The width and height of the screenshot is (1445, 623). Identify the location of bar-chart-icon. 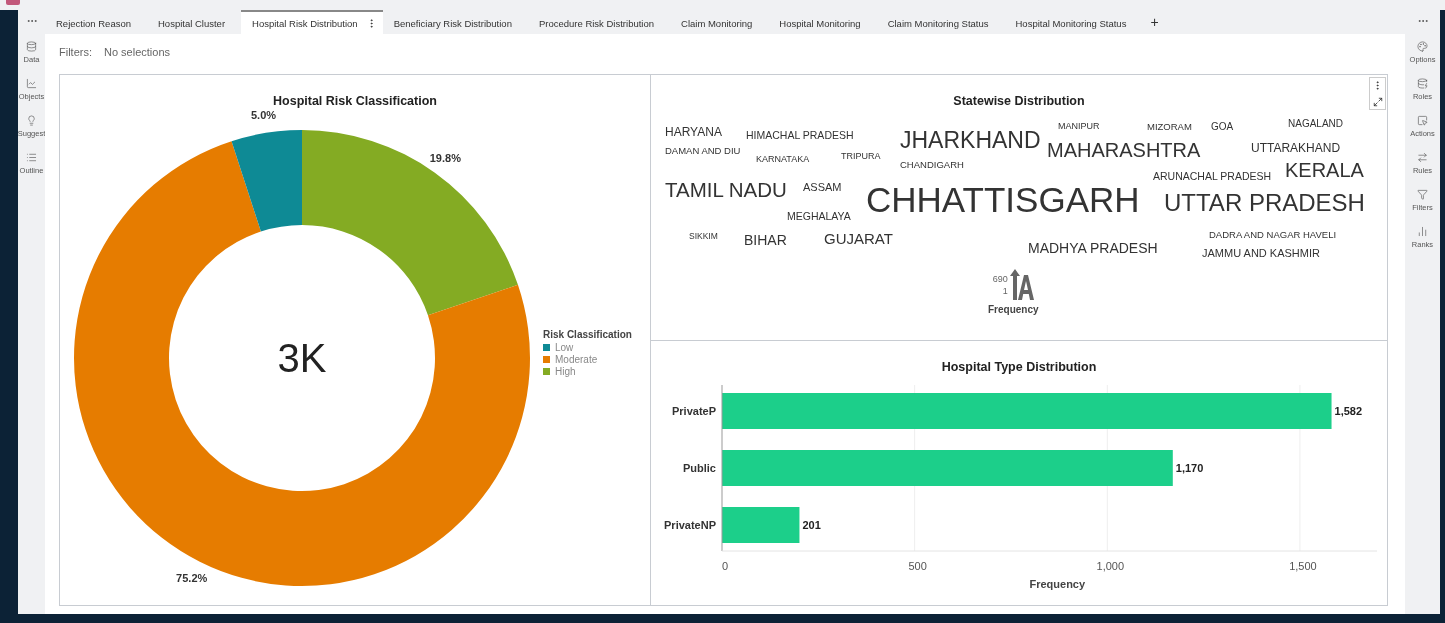
(1422, 231).